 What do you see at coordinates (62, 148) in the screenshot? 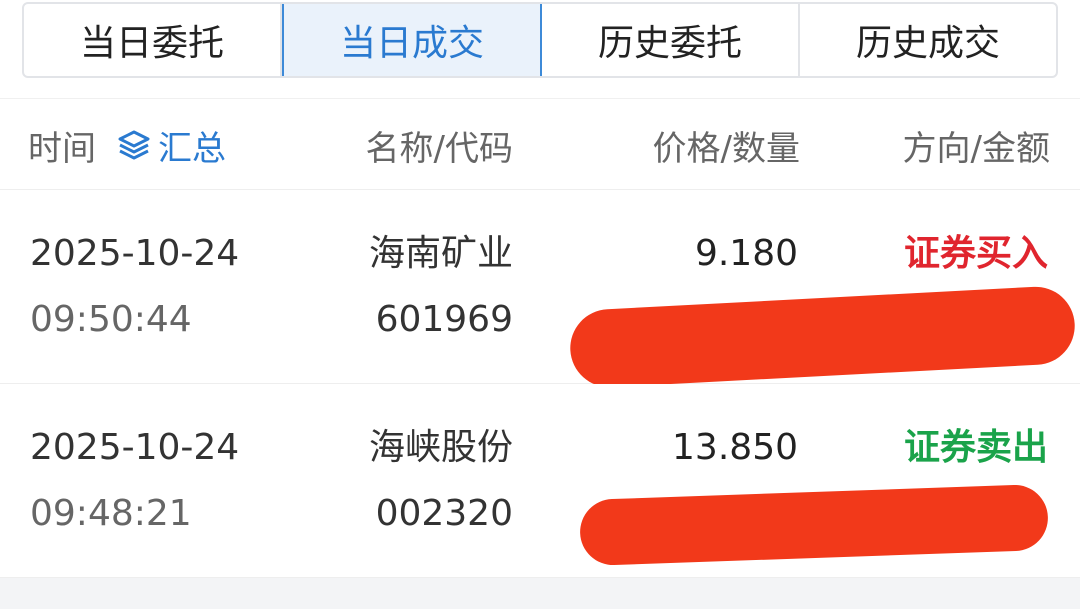
I see `header-time: 时间` at bounding box center [62, 148].